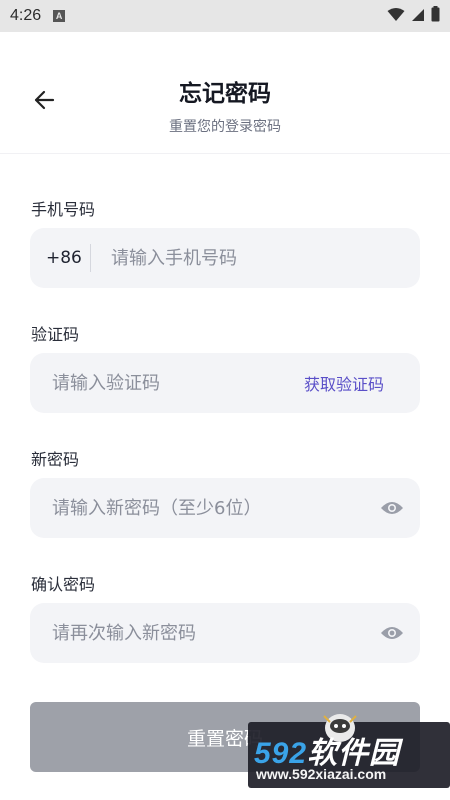 The height and width of the screenshot is (800, 450). What do you see at coordinates (225, 16) in the screenshot?
I see `status-bar: 4:26 A` at bounding box center [225, 16].